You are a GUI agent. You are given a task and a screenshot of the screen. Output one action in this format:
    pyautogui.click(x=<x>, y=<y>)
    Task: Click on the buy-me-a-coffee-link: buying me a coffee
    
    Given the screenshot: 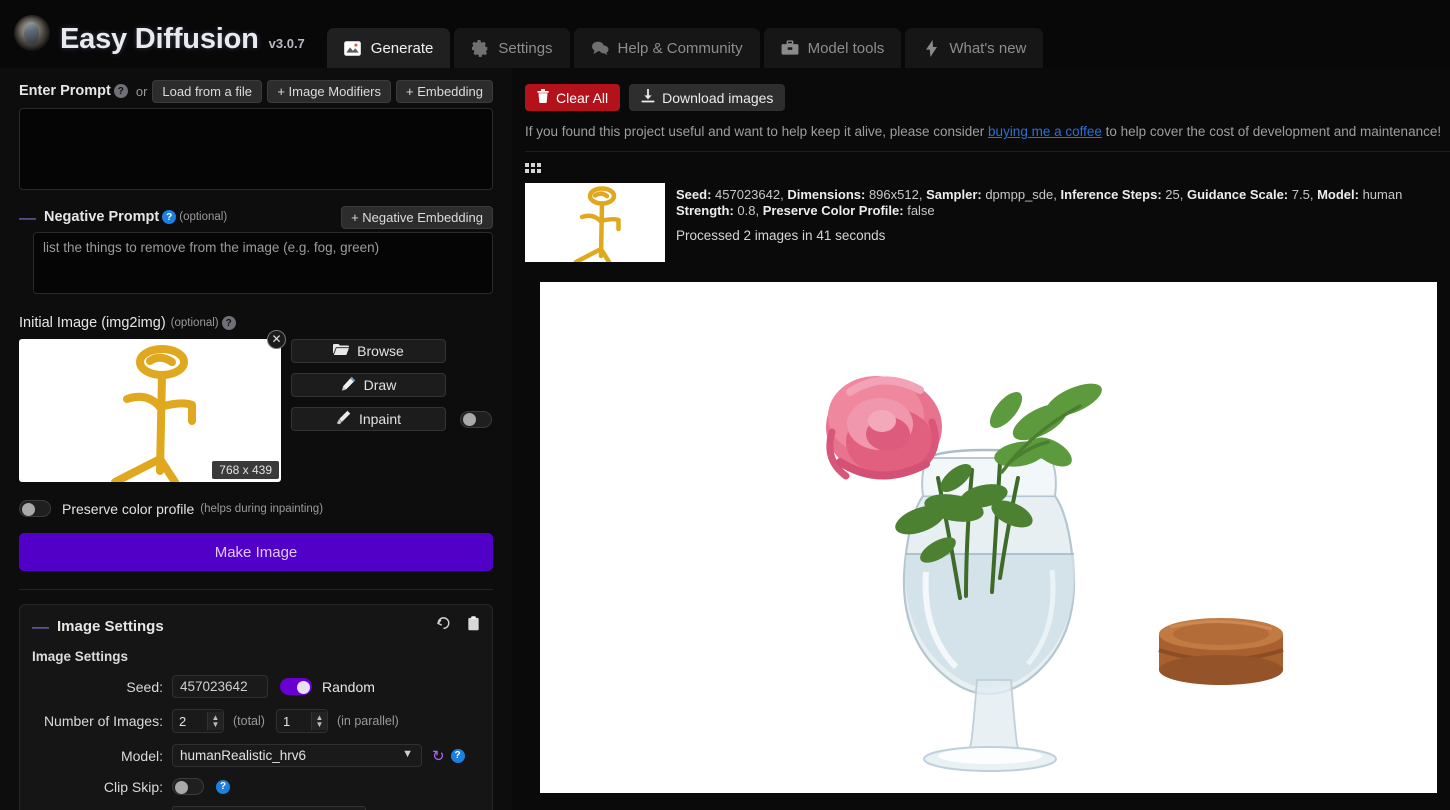 What is the action you would take?
    pyautogui.click(x=1045, y=131)
    